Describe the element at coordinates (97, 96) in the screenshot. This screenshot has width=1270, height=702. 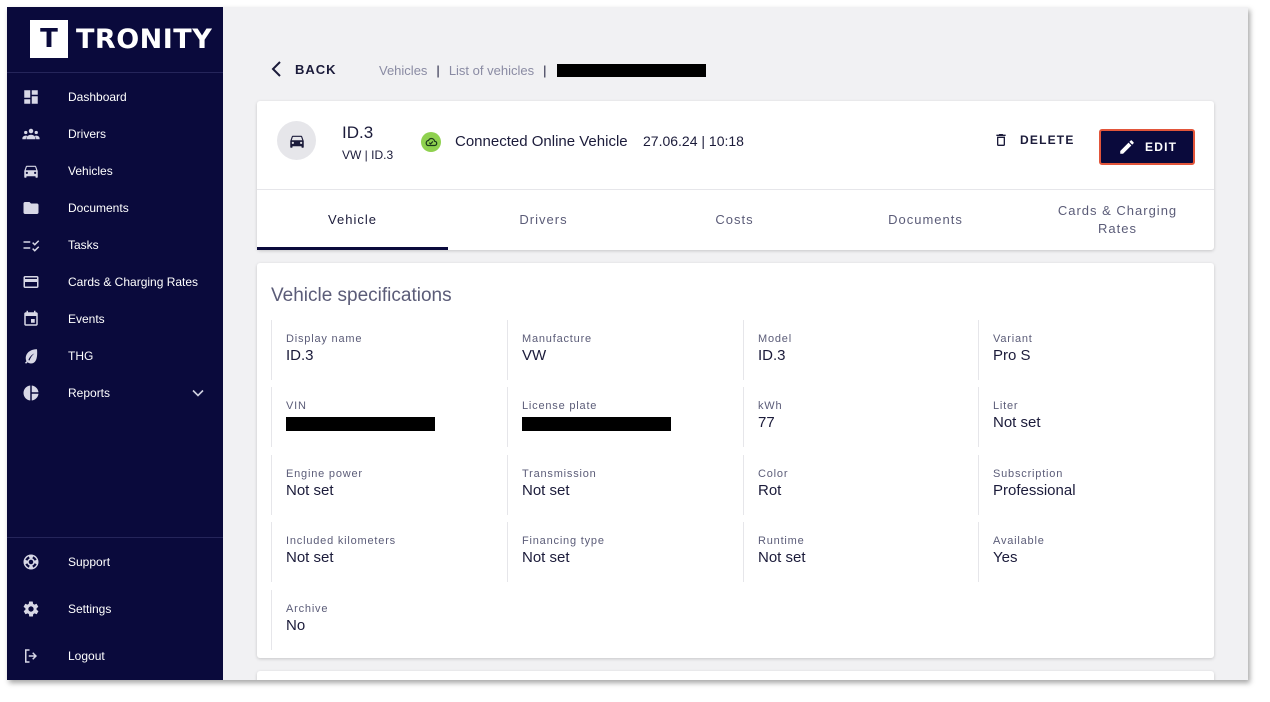
I see `sidebar-item-label: Dashboard` at that location.